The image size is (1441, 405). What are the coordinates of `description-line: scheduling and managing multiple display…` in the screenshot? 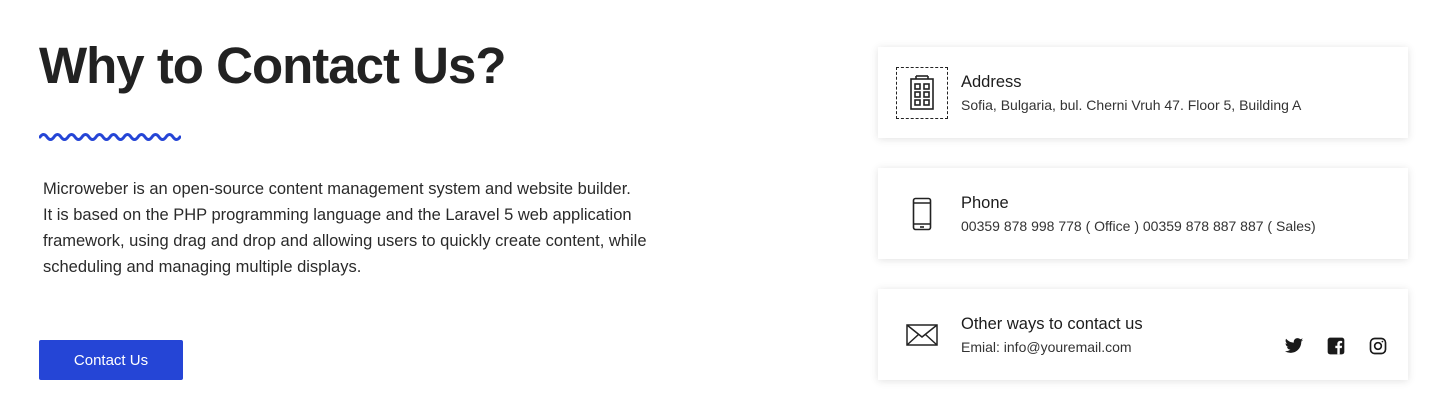 It's located at (202, 267).